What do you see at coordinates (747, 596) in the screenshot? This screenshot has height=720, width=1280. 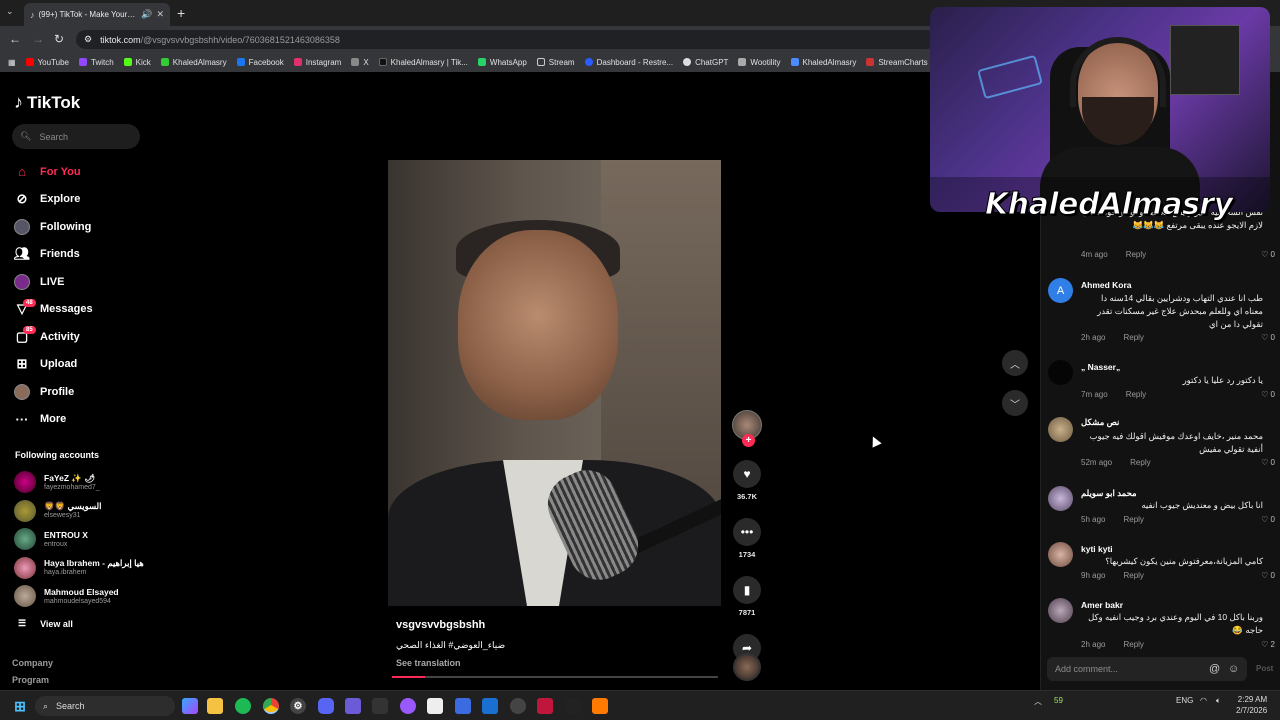 I see `save-button: ▮ 7871` at bounding box center [747, 596].